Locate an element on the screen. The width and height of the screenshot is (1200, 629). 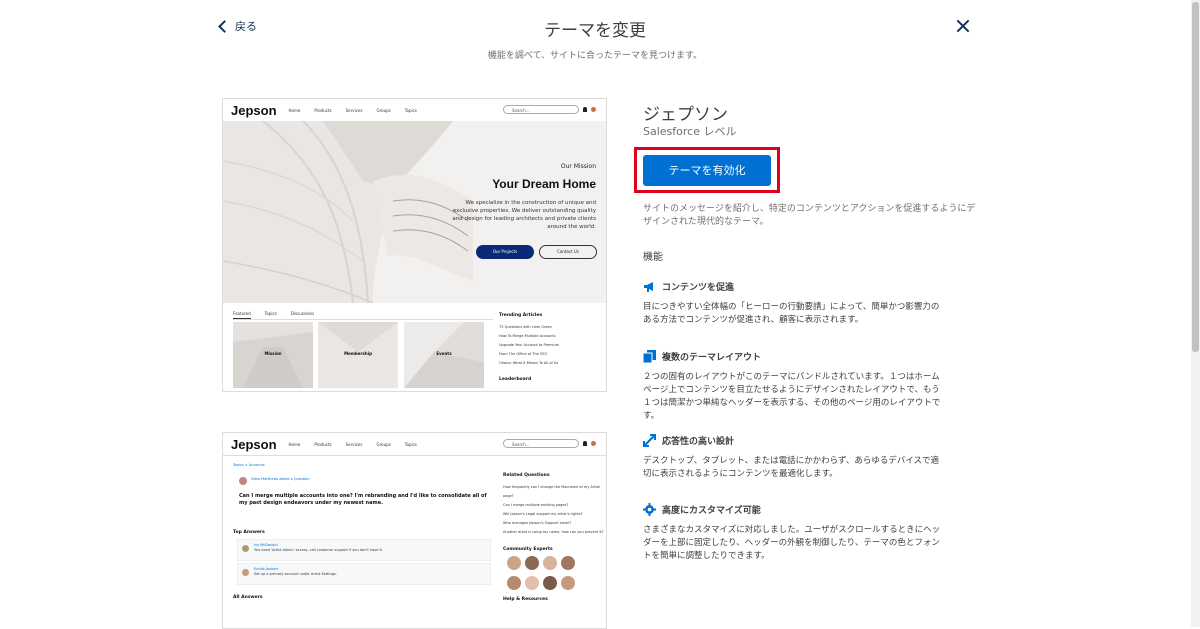
feature-header: 高度にカスタマイズ可能 is located at coordinates (793, 509).